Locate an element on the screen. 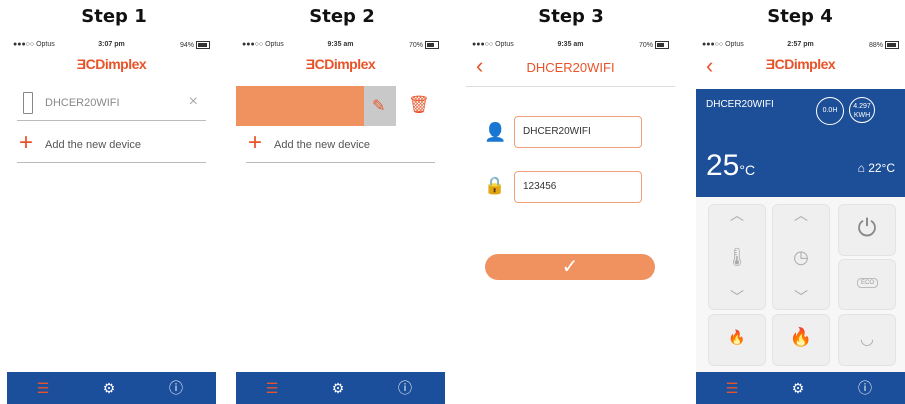 The height and width of the screenshot is (404, 905). swing-button: ◡ is located at coordinates (867, 340).